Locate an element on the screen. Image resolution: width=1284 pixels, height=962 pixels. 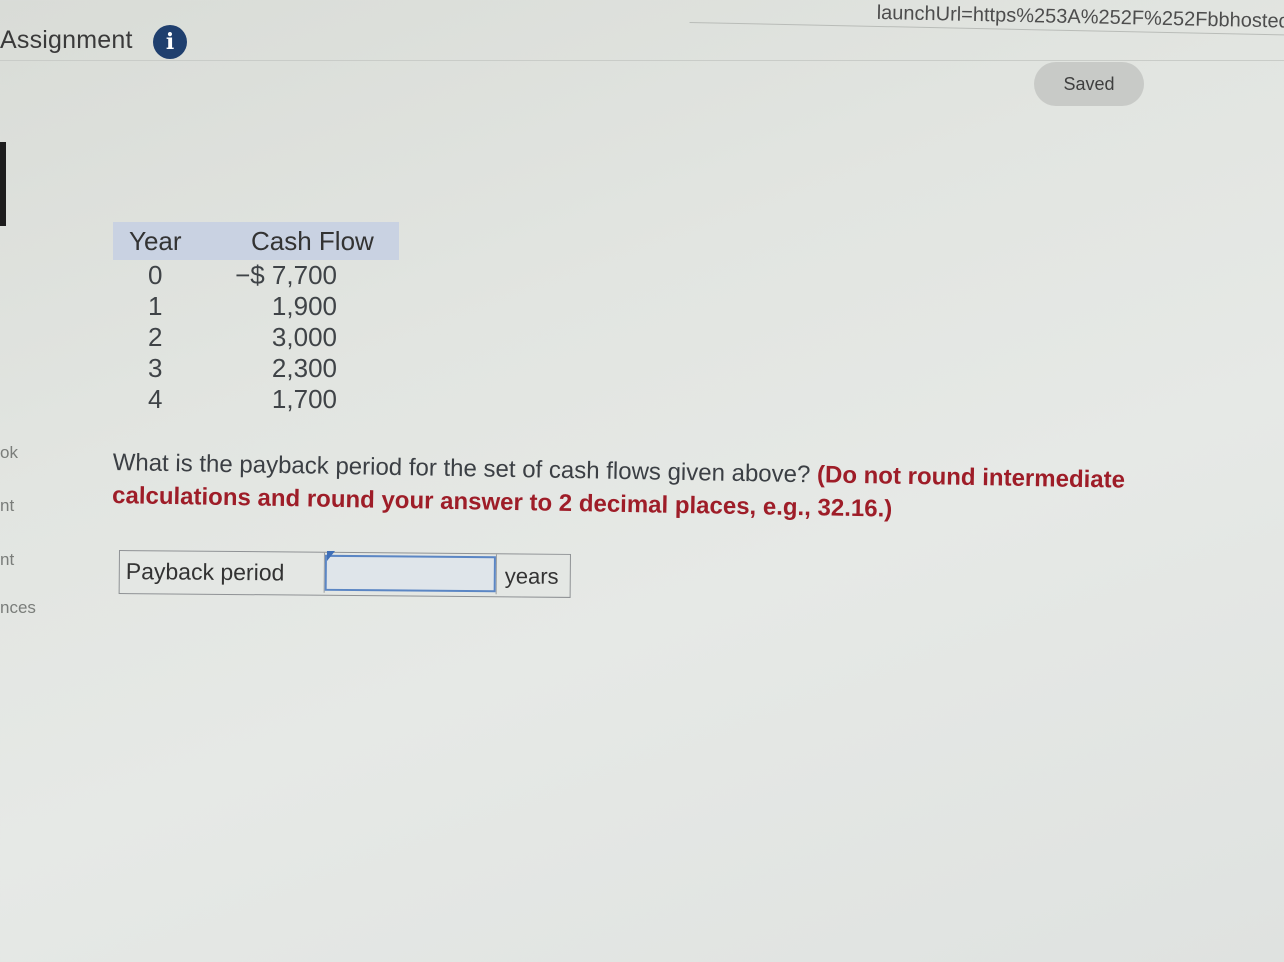
input-flag-icon is located at coordinates (331, 556).